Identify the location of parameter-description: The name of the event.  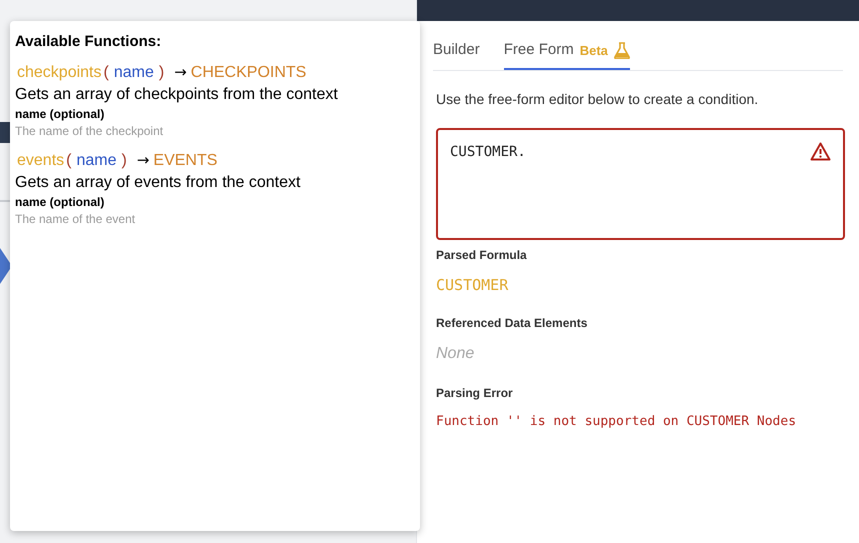
(75, 219).